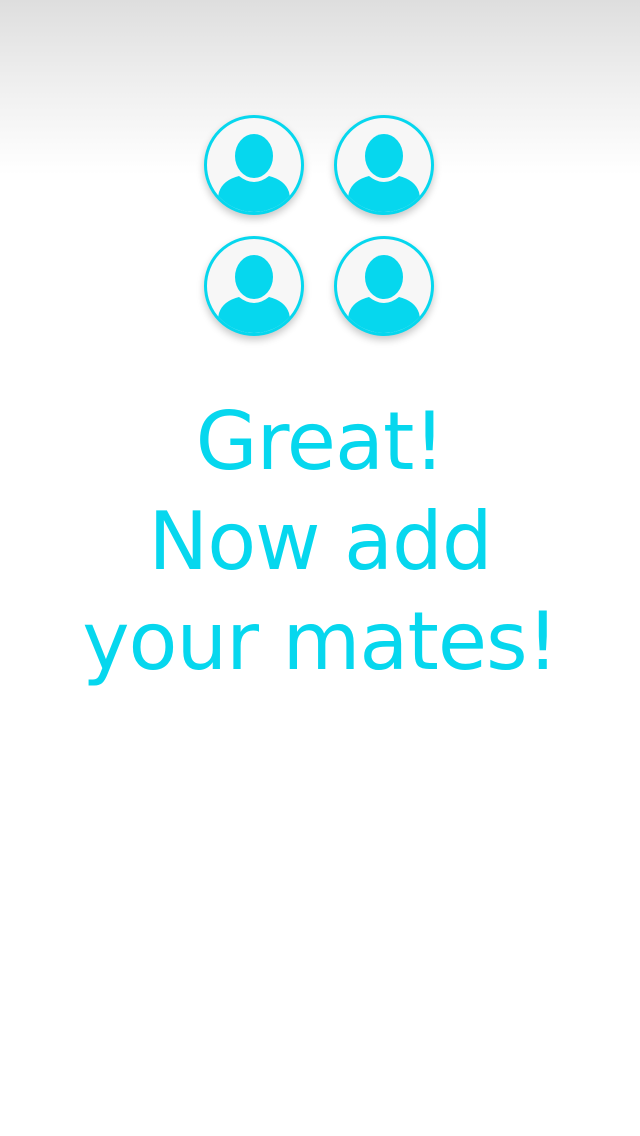 The width and height of the screenshot is (640, 1136). I want to click on headline-line-1: Great!, so click(320, 441).